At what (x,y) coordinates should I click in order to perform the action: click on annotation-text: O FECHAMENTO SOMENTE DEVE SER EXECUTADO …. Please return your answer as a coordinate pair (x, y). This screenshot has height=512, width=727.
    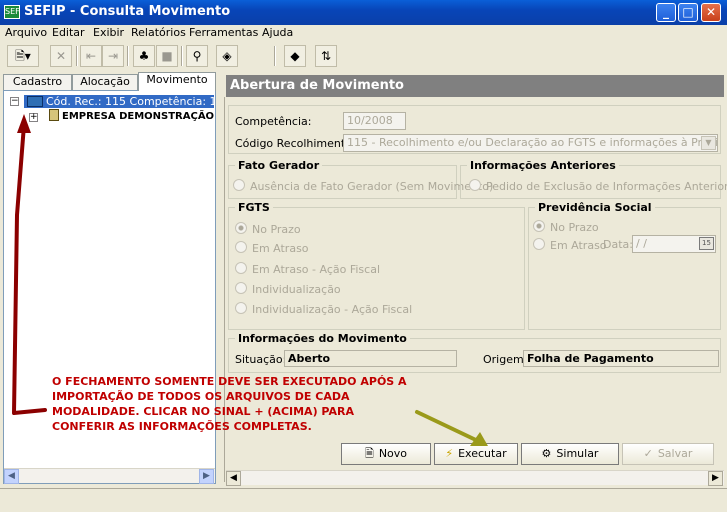
    Looking at the image, I should click on (229, 404).